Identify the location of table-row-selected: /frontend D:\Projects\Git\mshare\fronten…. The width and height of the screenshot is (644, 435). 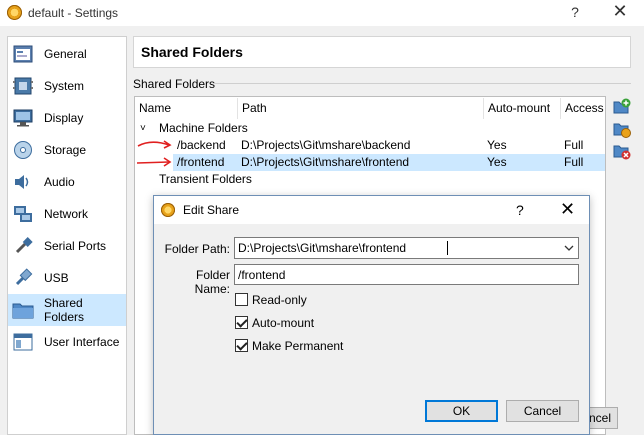
(389, 162).